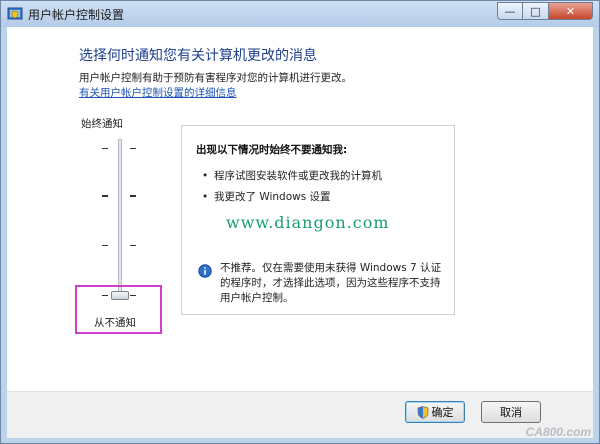 This screenshot has height=444, width=600. What do you see at coordinates (102, 124) in the screenshot?
I see `slider-top-label: 始终通知` at bounding box center [102, 124].